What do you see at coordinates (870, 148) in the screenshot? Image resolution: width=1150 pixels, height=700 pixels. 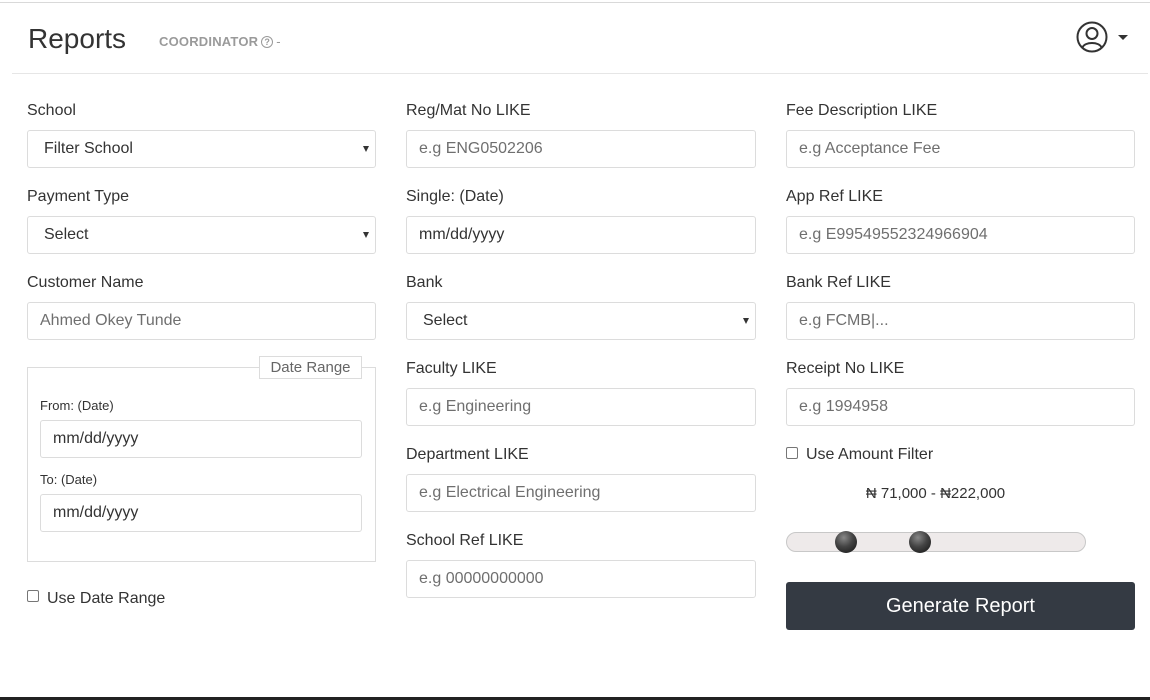 I see `fee-description-placeholder: e.g Acceptance Fee` at bounding box center [870, 148].